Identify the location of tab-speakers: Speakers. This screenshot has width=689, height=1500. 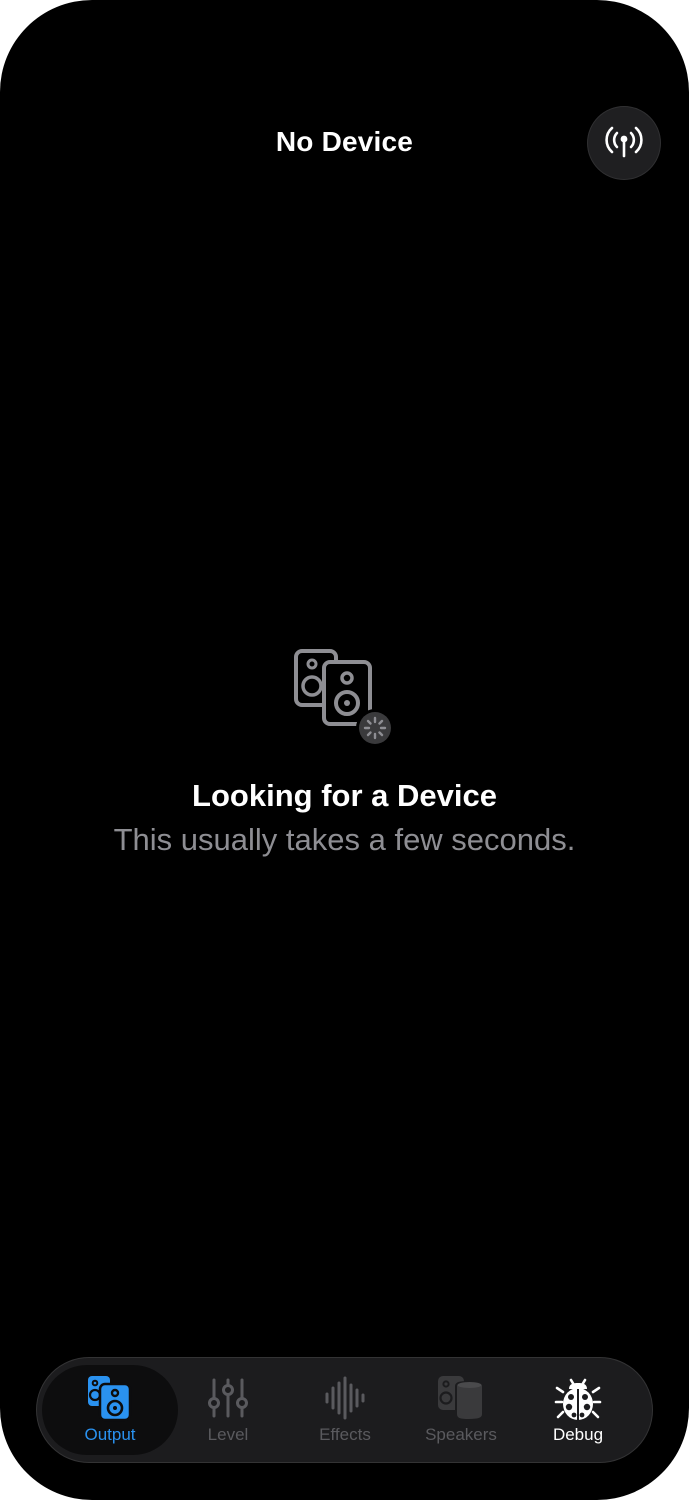
(461, 1410).